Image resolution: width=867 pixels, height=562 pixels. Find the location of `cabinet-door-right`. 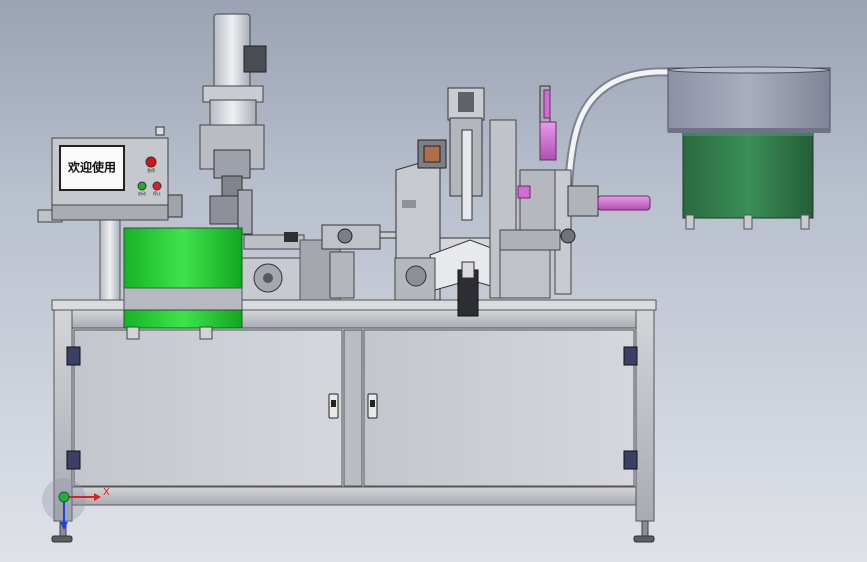

cabinet-door-right is located at coordinates (499, 408).